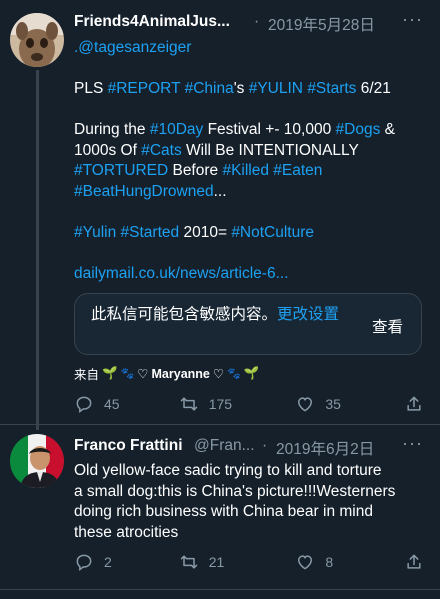  What do you see at coordinates (308, 314) in the screenshot?
I see `change-settings-link: 更改设置` at bounding box center [308, 314].